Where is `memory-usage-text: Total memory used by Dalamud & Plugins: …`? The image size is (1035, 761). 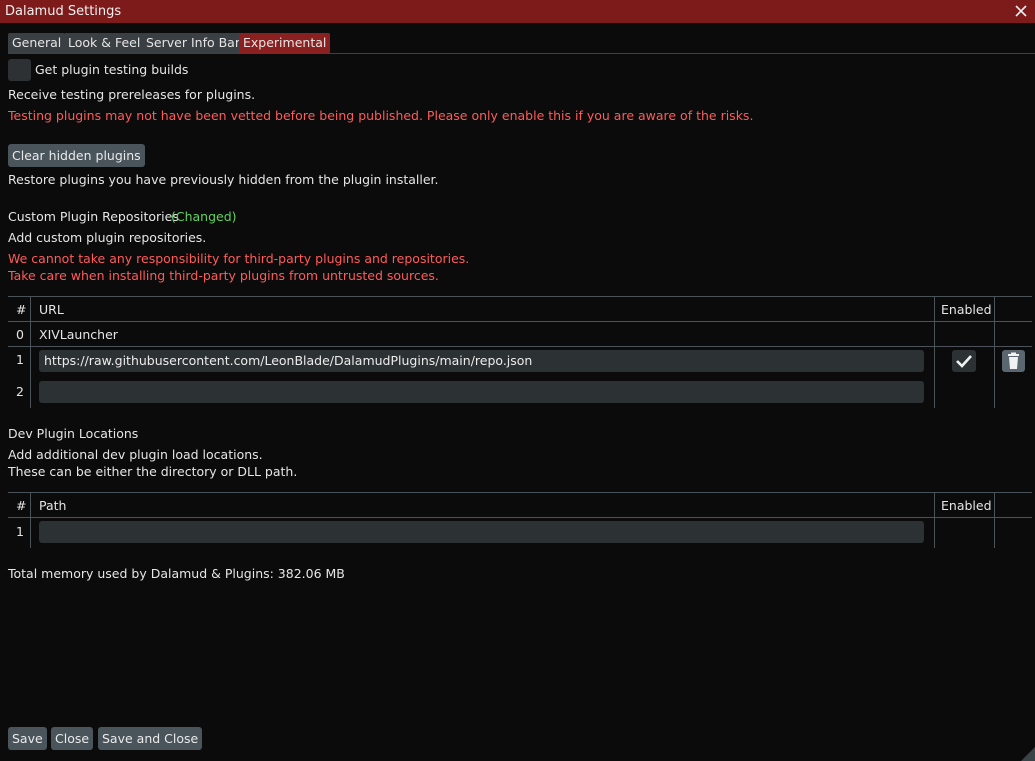 memory-usage-text: Total memory used by Dalamud & Plugins: … is located at coordinates (176, 573).